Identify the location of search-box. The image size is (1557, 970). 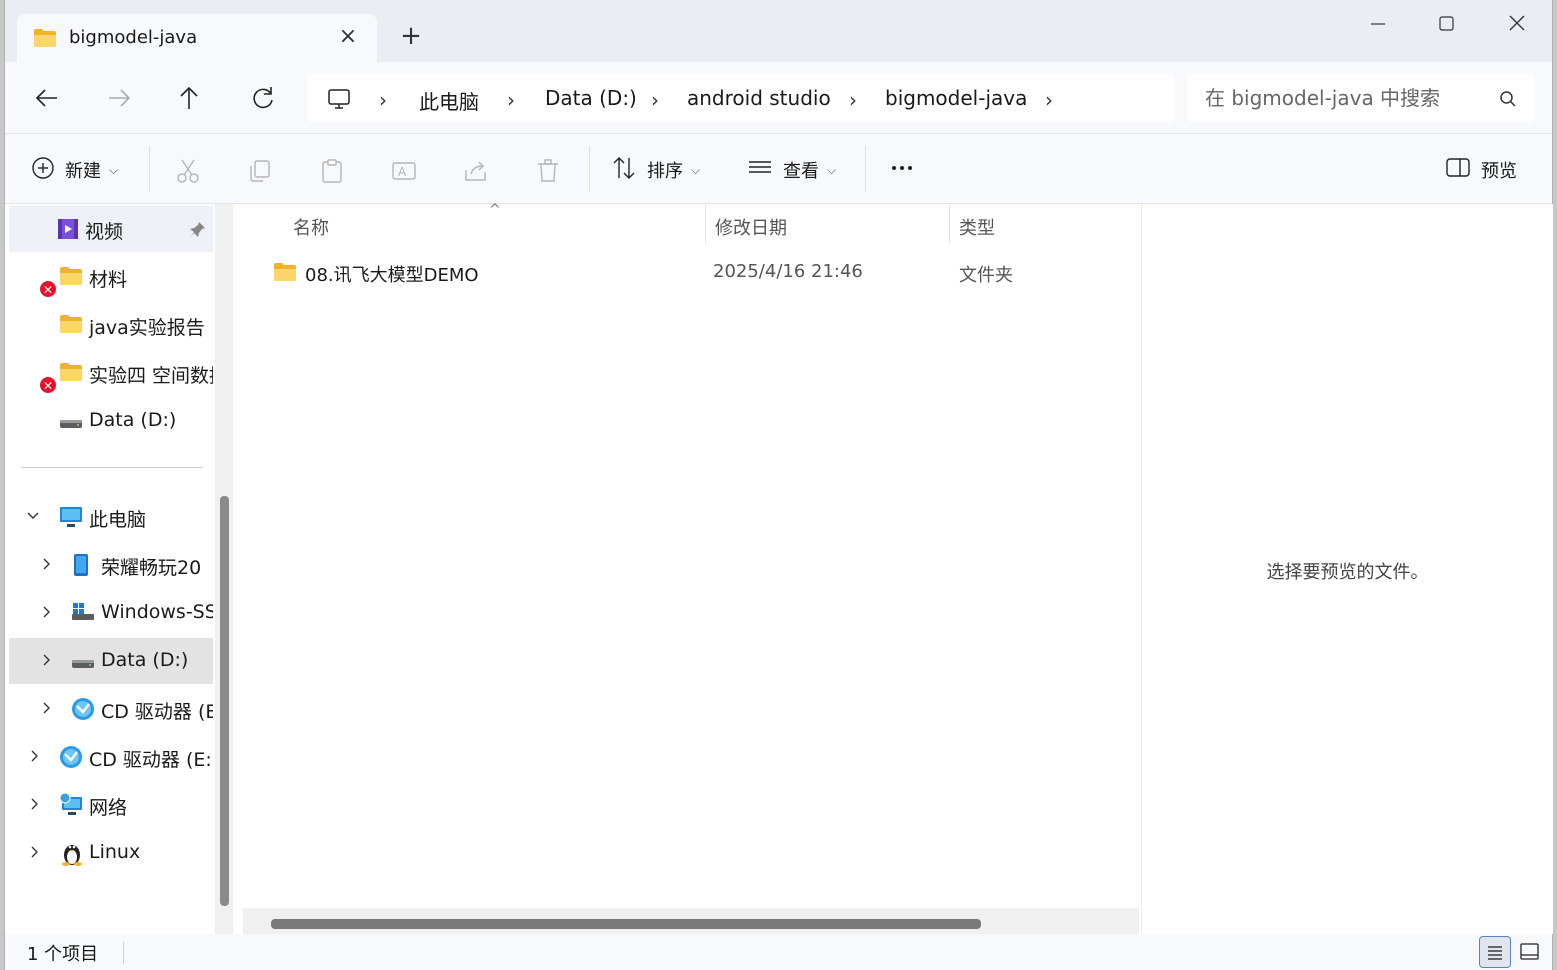
(1361, 98).